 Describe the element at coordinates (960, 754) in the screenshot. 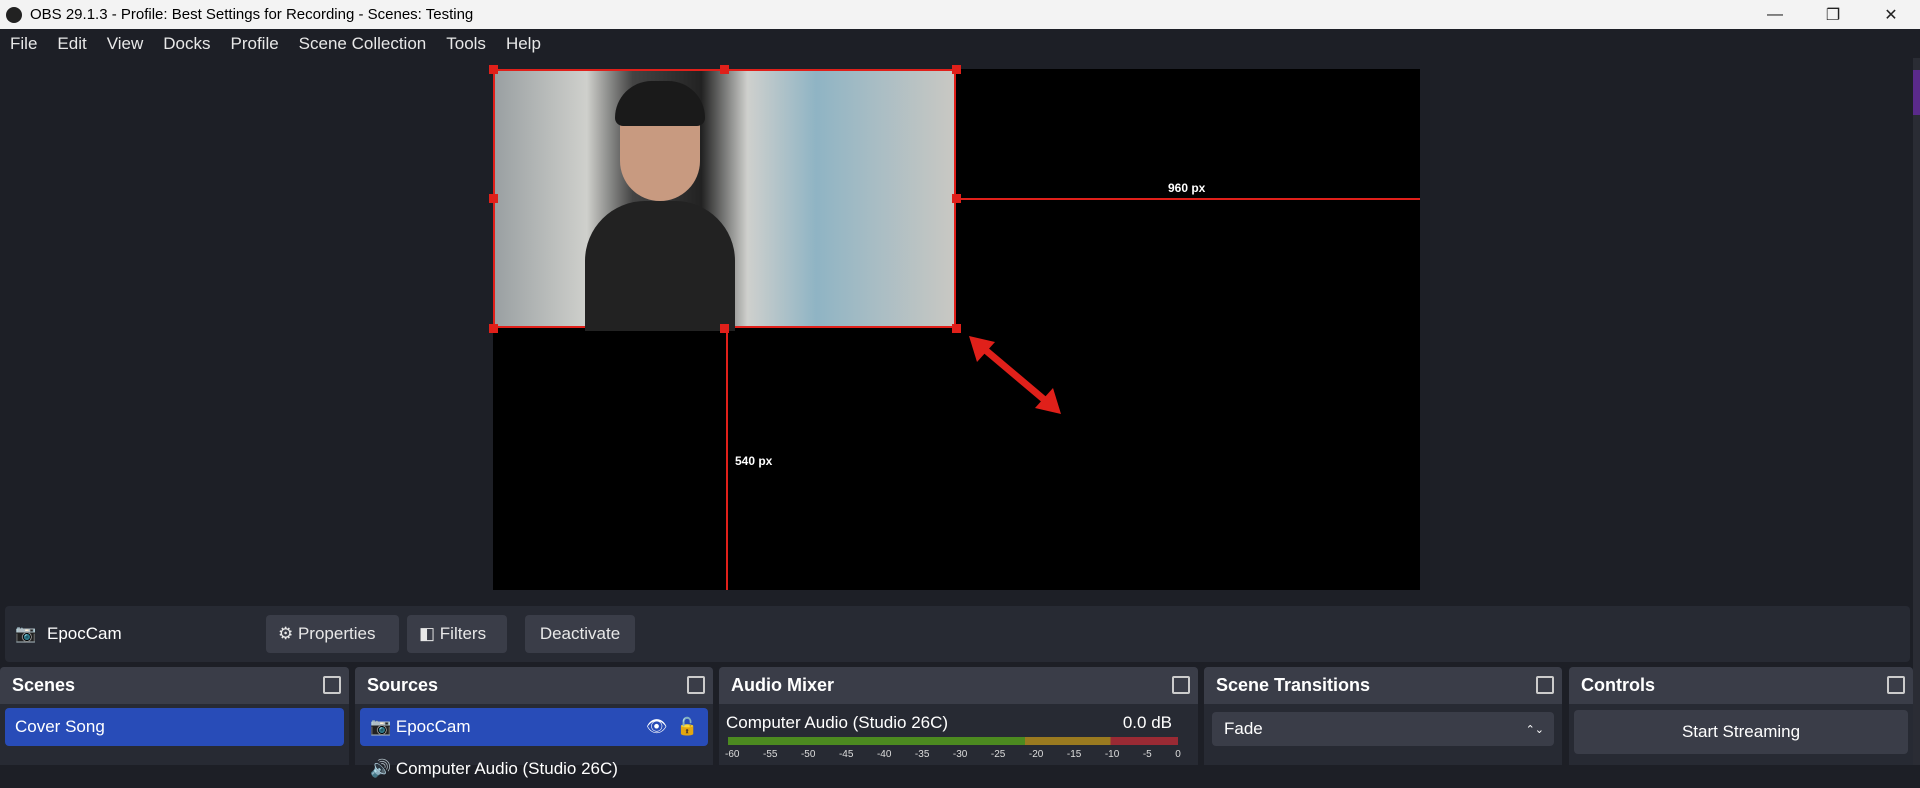

I see `meter-tick: -30` at that location.